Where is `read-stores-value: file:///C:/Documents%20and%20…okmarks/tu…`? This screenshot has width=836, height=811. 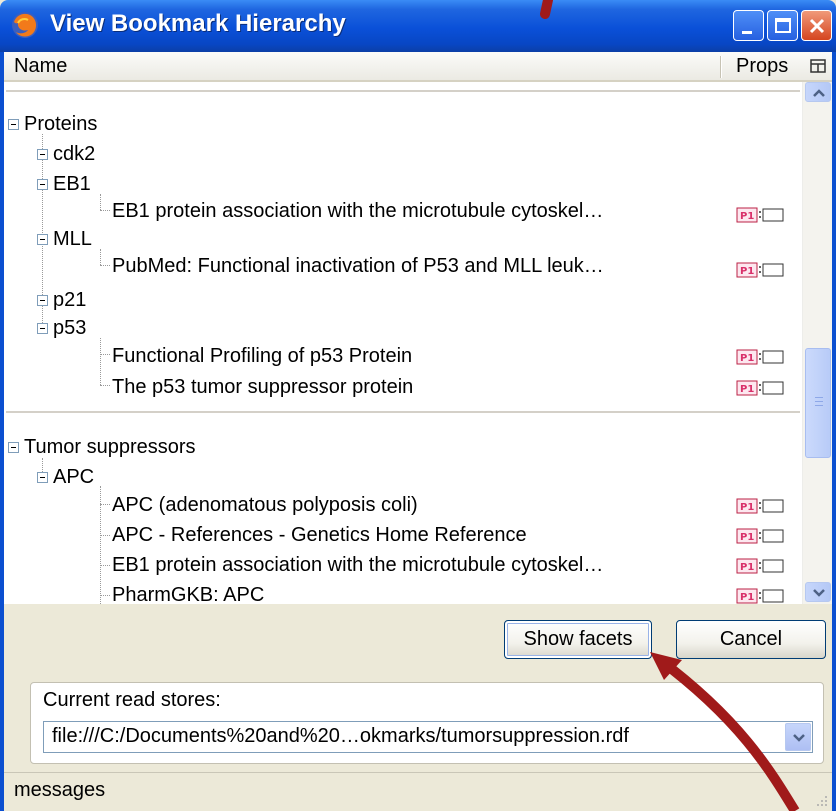
read-stores-value: file:///C:/Documents%20and%20…okmarks/tu… is located at coordinates (340, 736).